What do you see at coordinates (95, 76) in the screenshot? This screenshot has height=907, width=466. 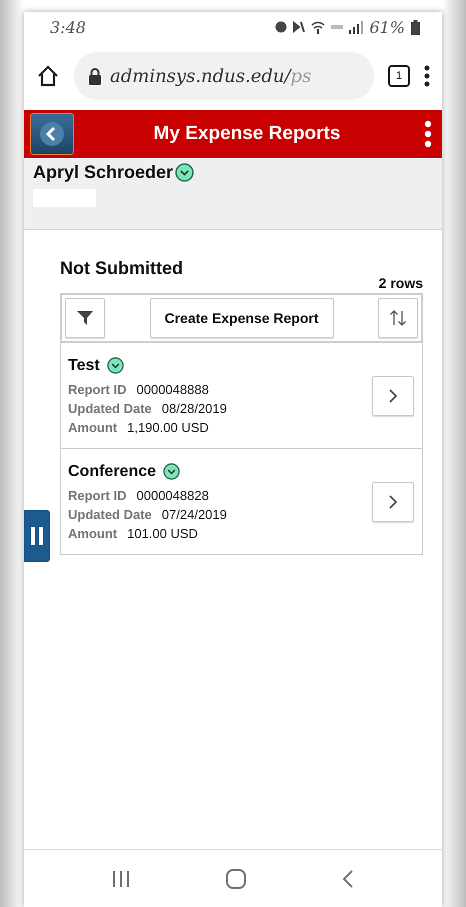 I see `lock-icon` at bounding box center [95, 76].